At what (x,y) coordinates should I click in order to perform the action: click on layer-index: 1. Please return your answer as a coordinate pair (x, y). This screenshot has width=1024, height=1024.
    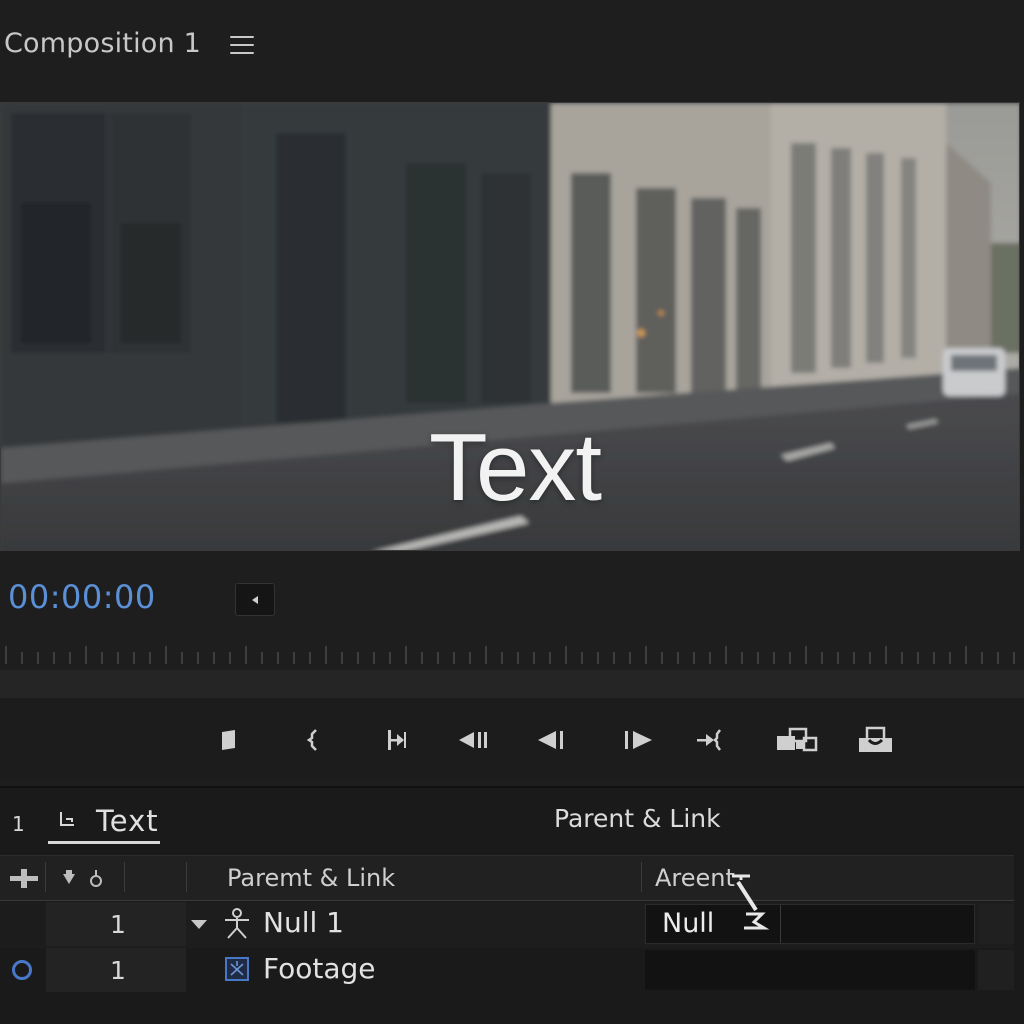
    Looking at the image, I should click on (18, 824).